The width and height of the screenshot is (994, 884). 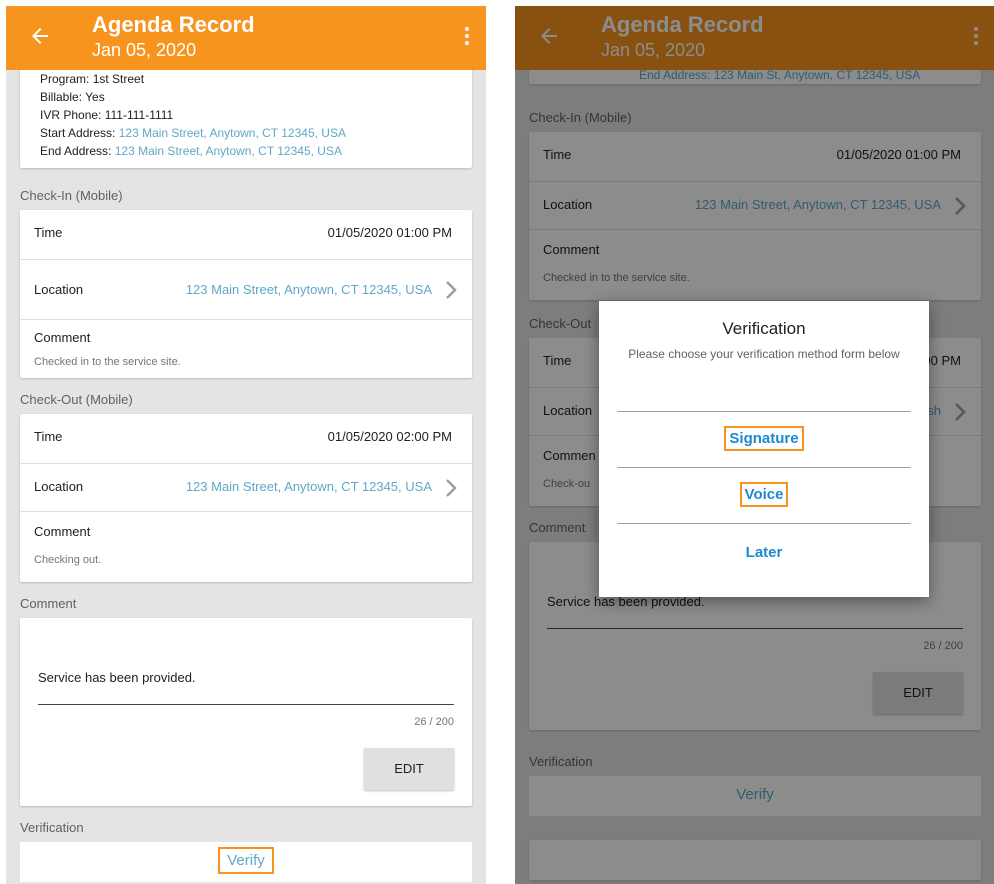 I want to click on verify-button: Verify, so click(x=246, y=860).